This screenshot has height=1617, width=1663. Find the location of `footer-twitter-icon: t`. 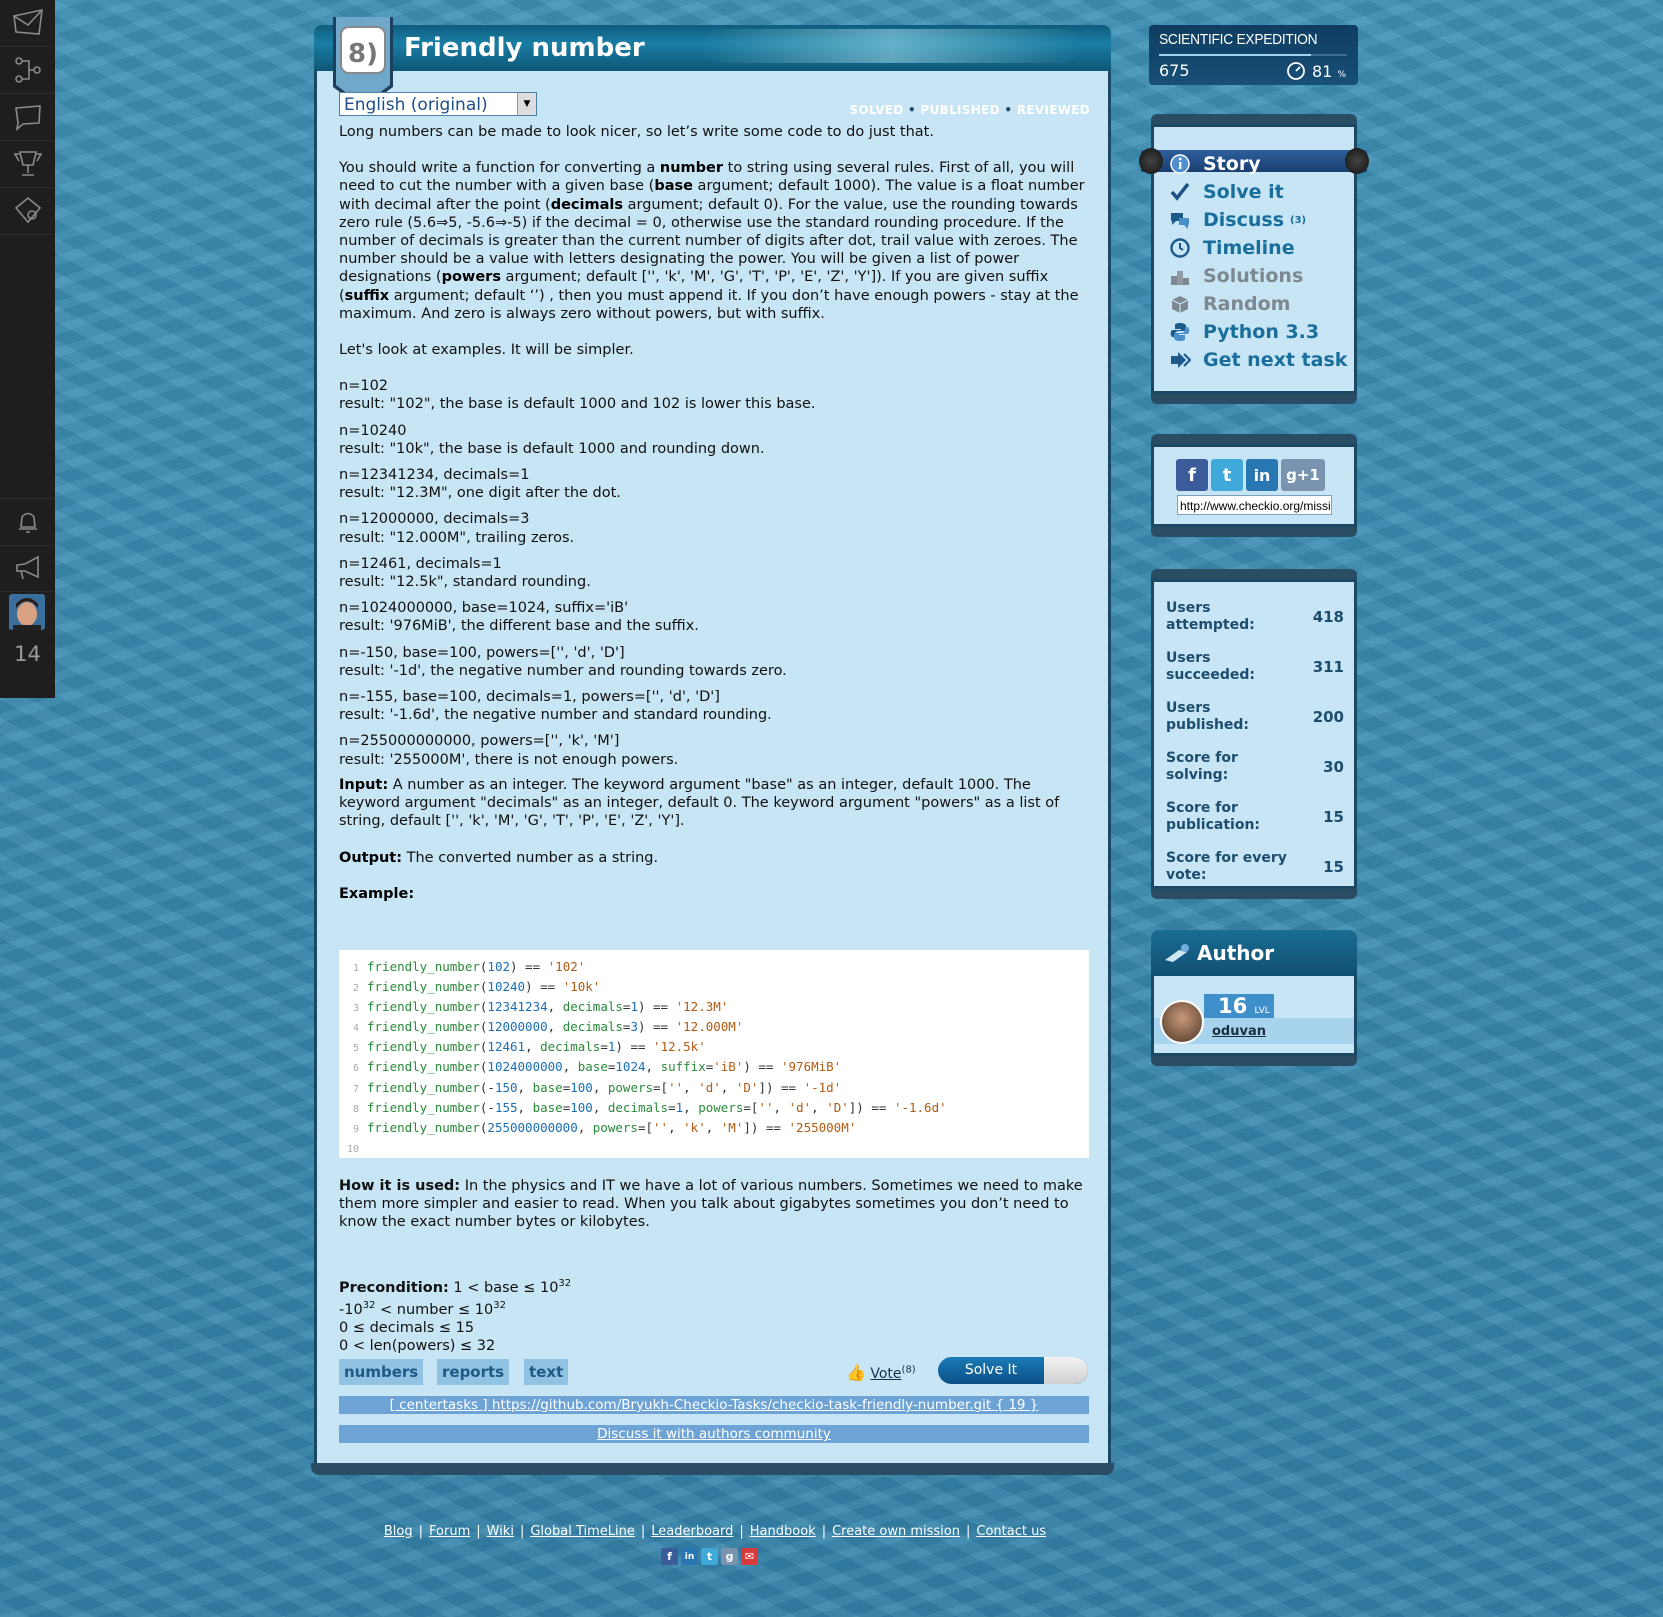

footer-twitter-icon: t is located at coordinates (709, 1556).